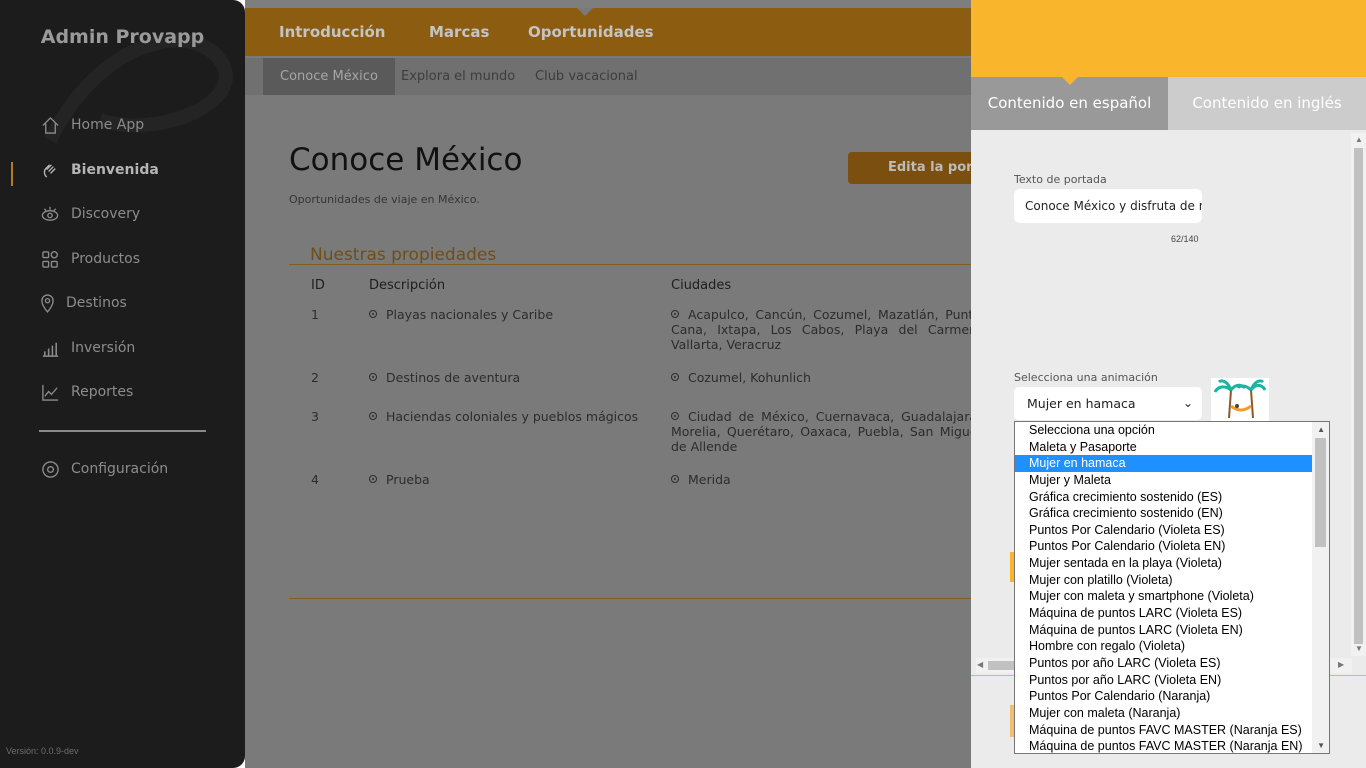  I want to click on row-description: Destinos de aventura, so click(444, 377).